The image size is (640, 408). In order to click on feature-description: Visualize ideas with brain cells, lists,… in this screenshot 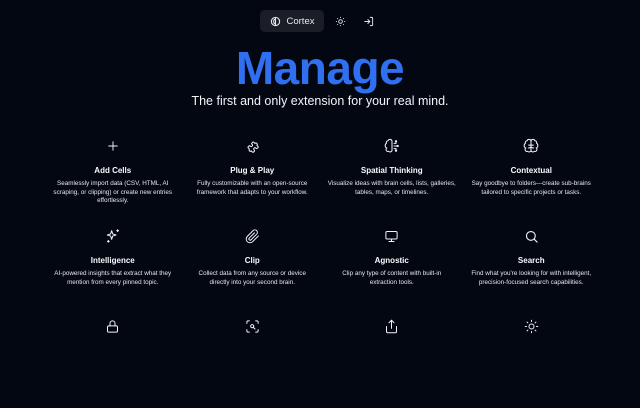, I will do `click(391, 188)`.